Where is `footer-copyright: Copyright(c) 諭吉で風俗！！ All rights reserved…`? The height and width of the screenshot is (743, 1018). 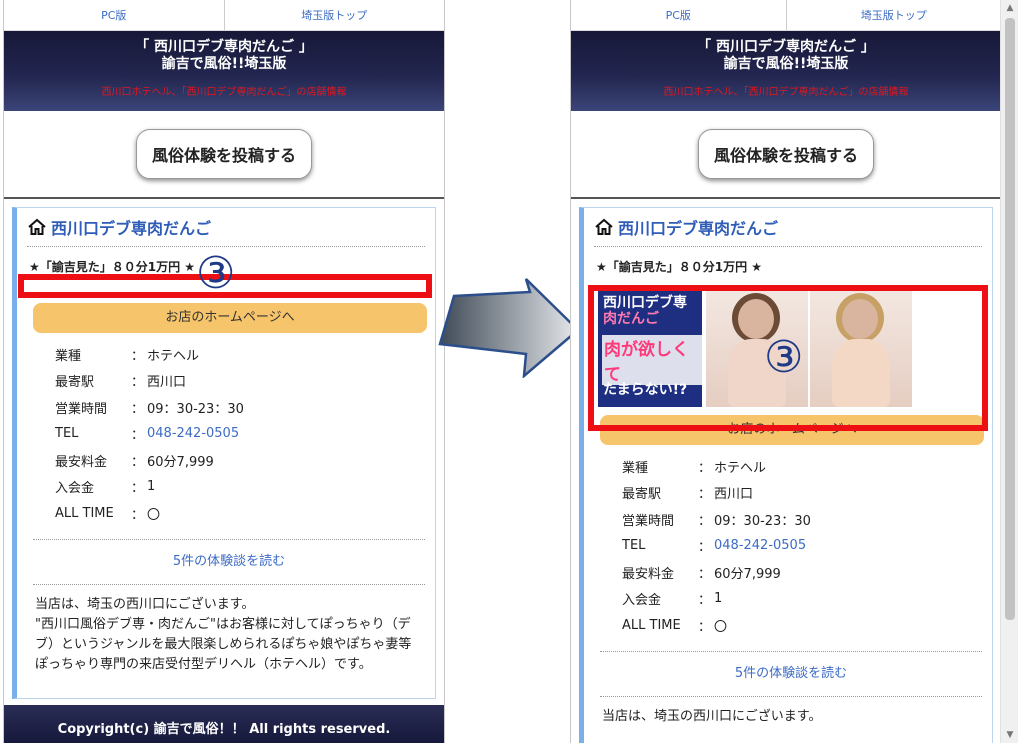
footer-copyright: Copyright(c) 諭吉で風俗！！ All rights reserved… is located at coordinates (224, 724).